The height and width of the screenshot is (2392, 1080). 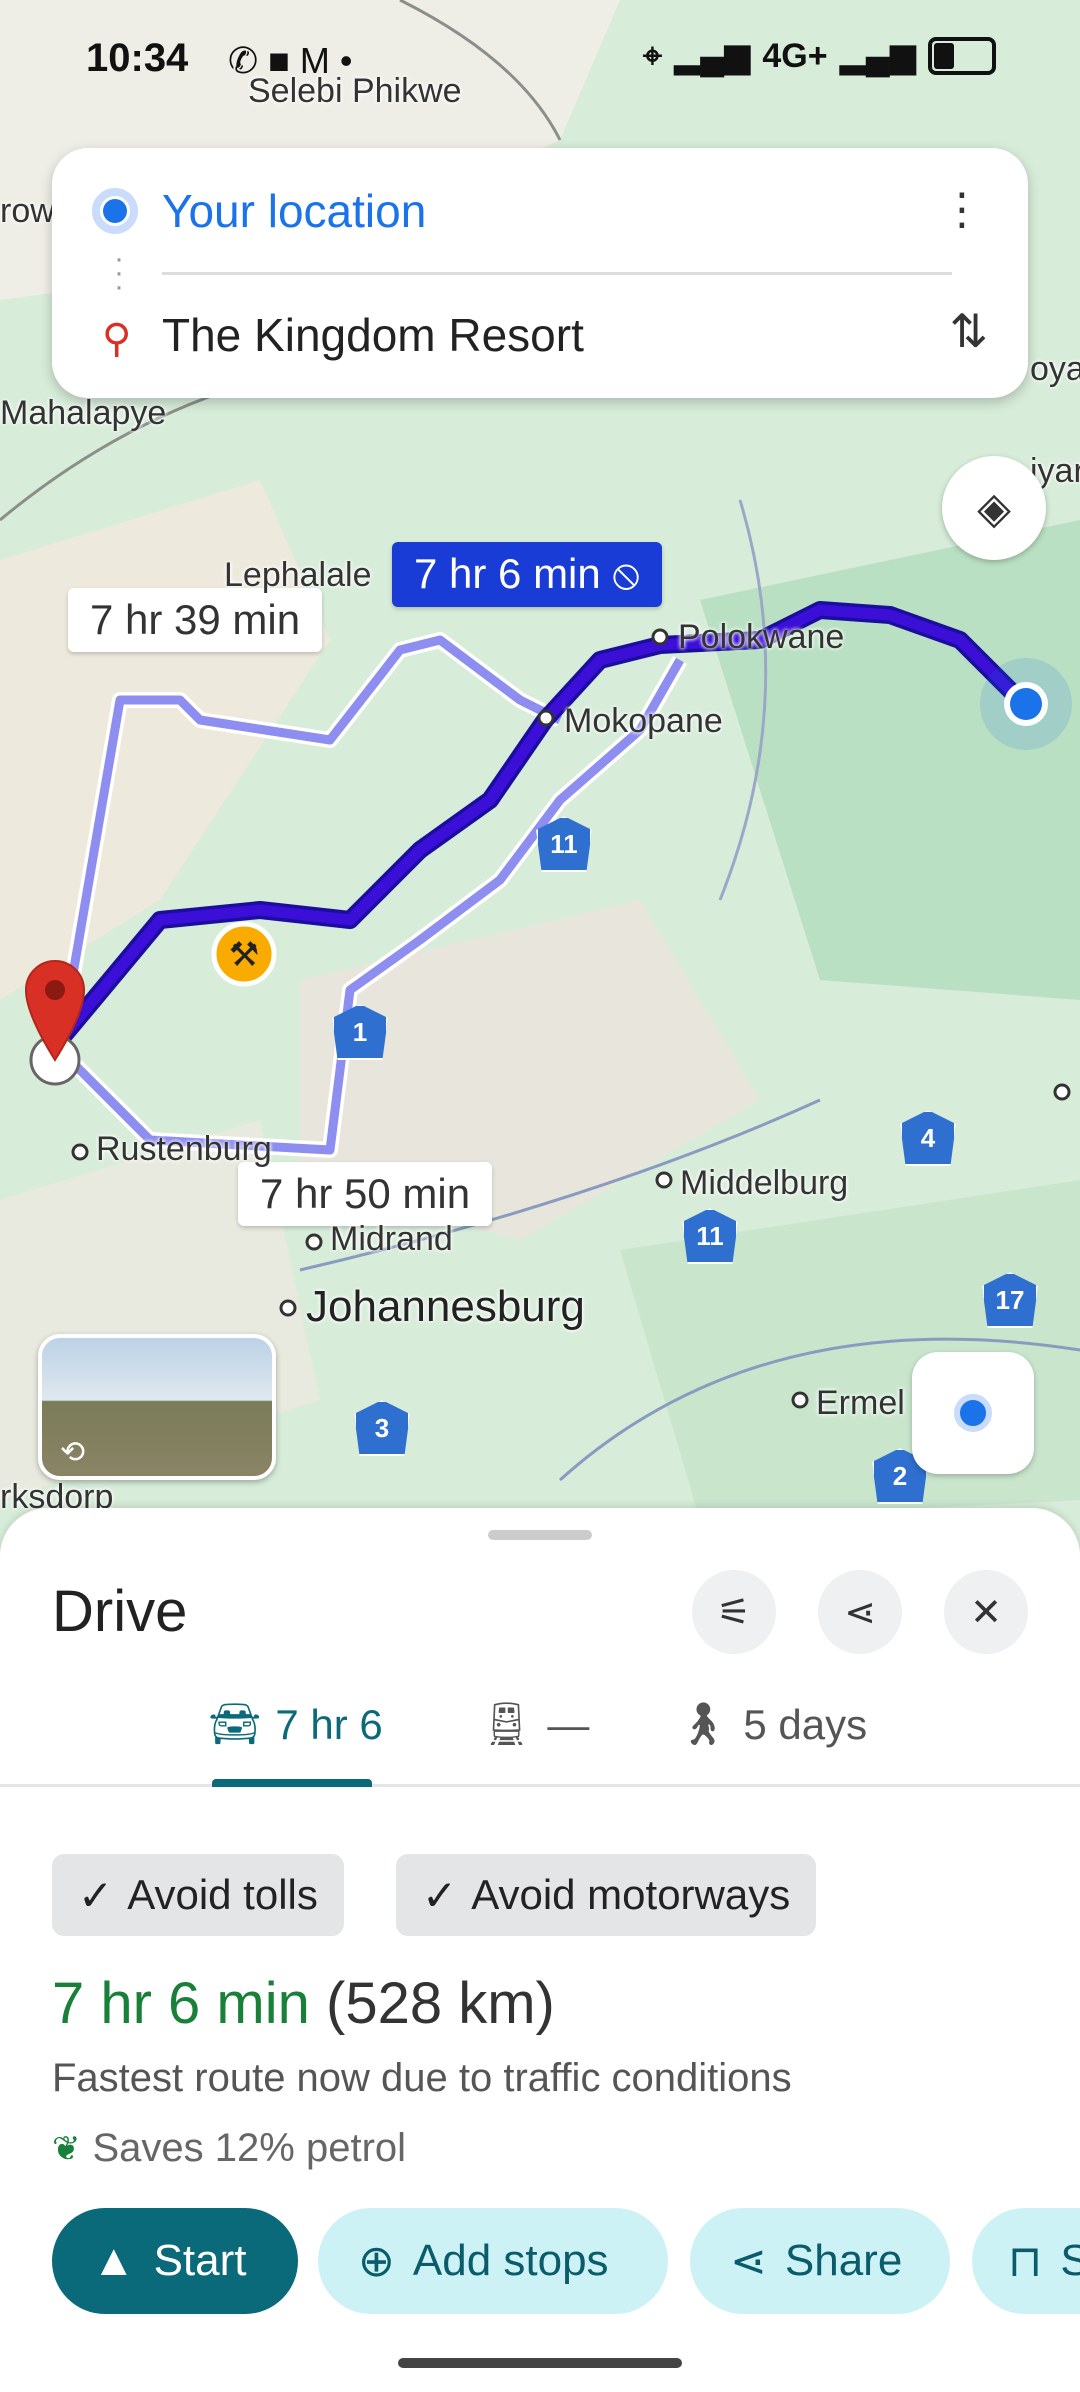 I want to click on close-button: ✕, so click(x=986, y=1612).